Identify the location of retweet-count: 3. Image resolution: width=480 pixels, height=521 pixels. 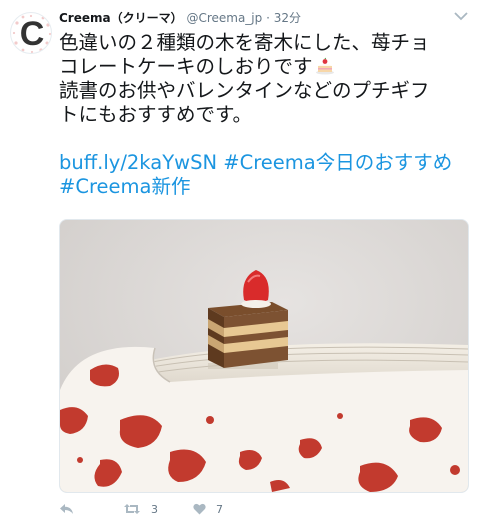
(154, 509).